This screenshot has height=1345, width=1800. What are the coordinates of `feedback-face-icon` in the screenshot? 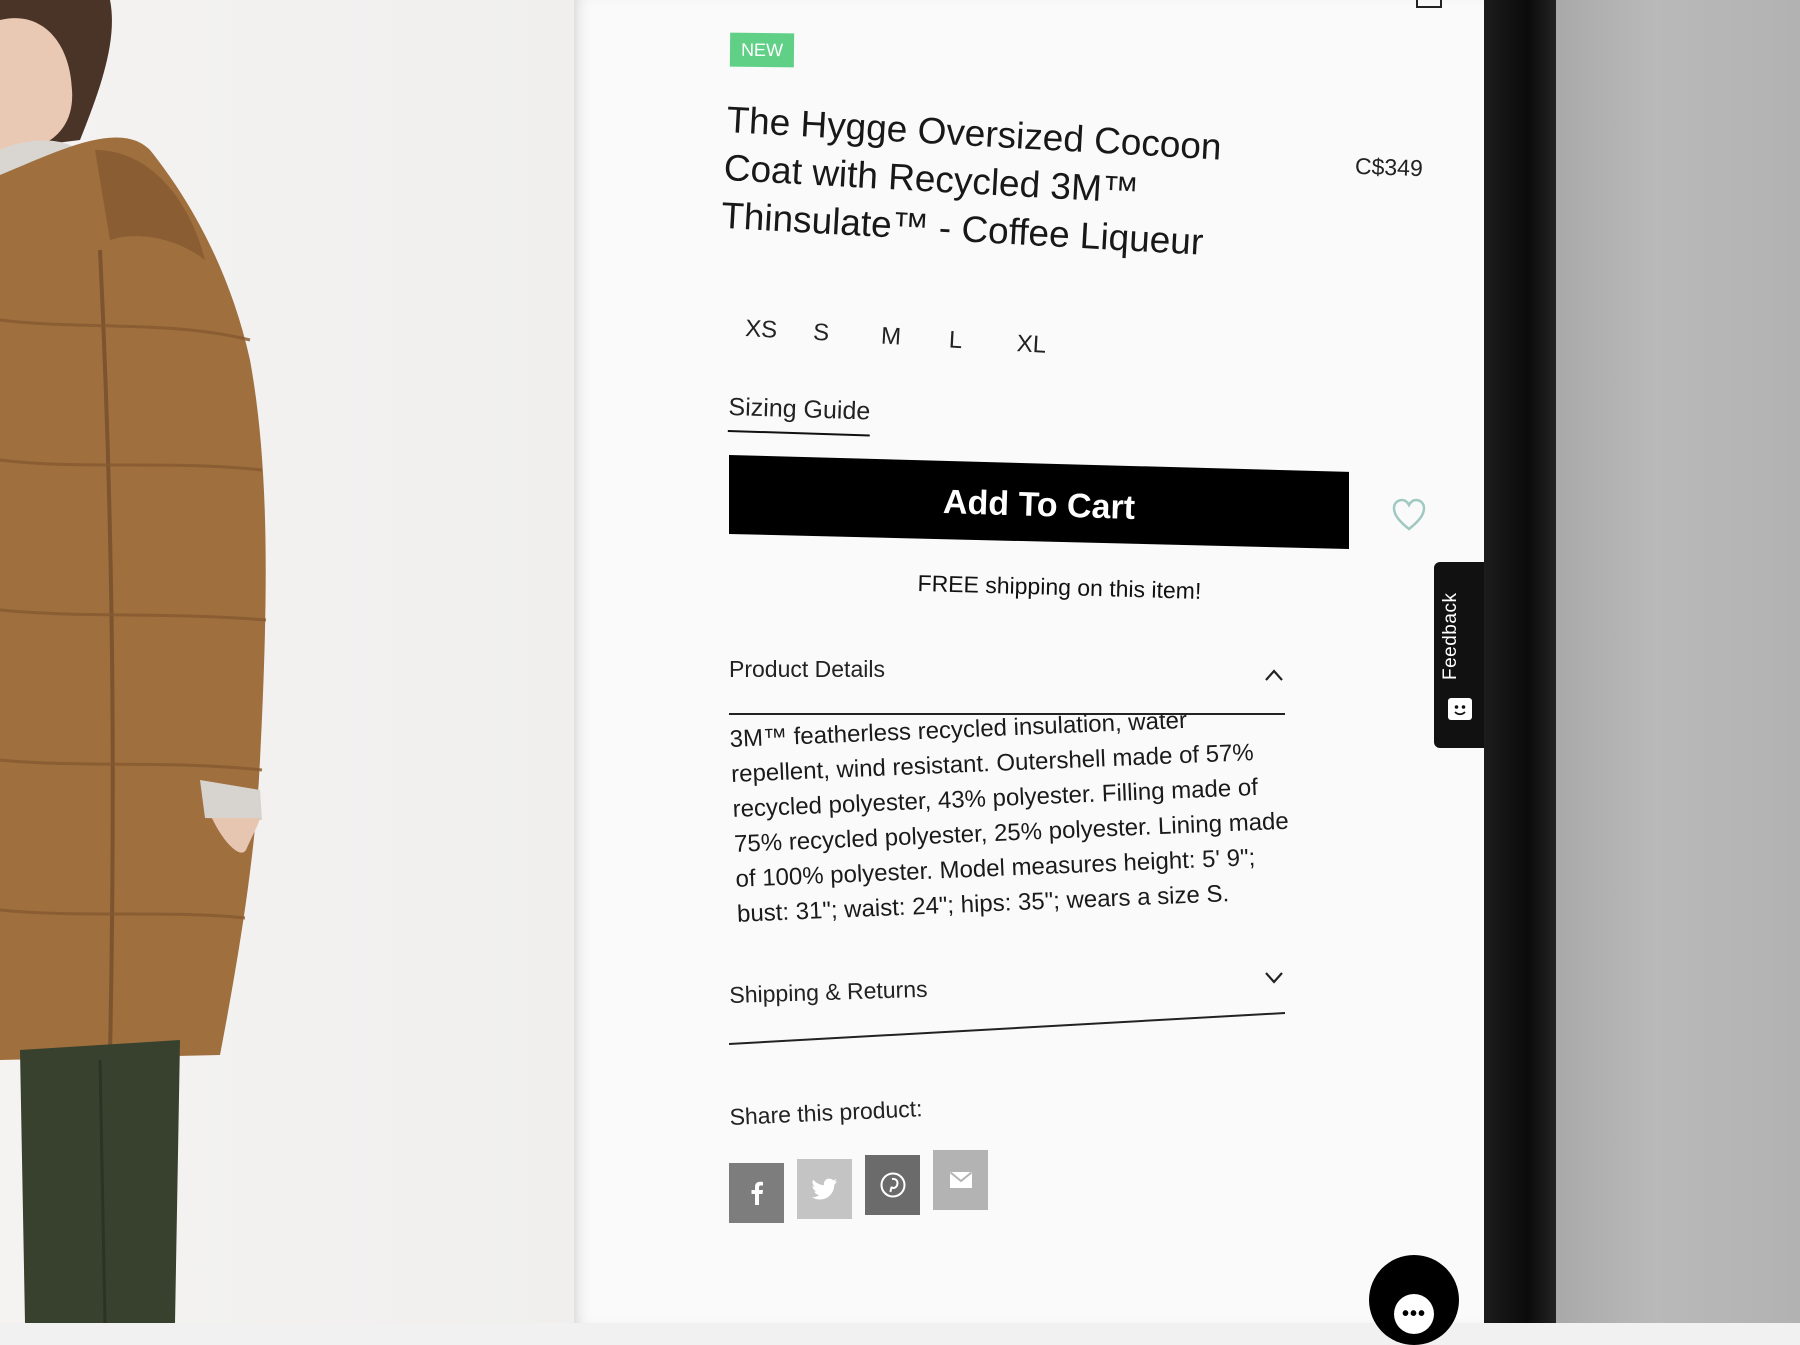 It's located at (1460, 709).